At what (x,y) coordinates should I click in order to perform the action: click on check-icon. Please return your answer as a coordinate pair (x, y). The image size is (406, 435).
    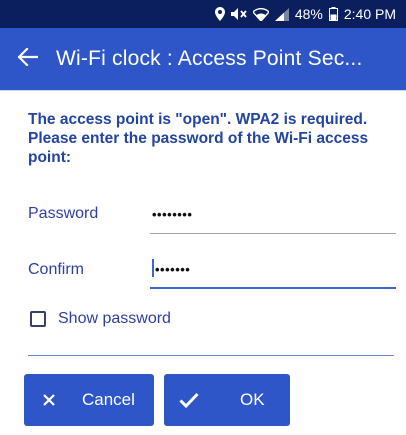
    Looking at the image, I should click on (189, 400).